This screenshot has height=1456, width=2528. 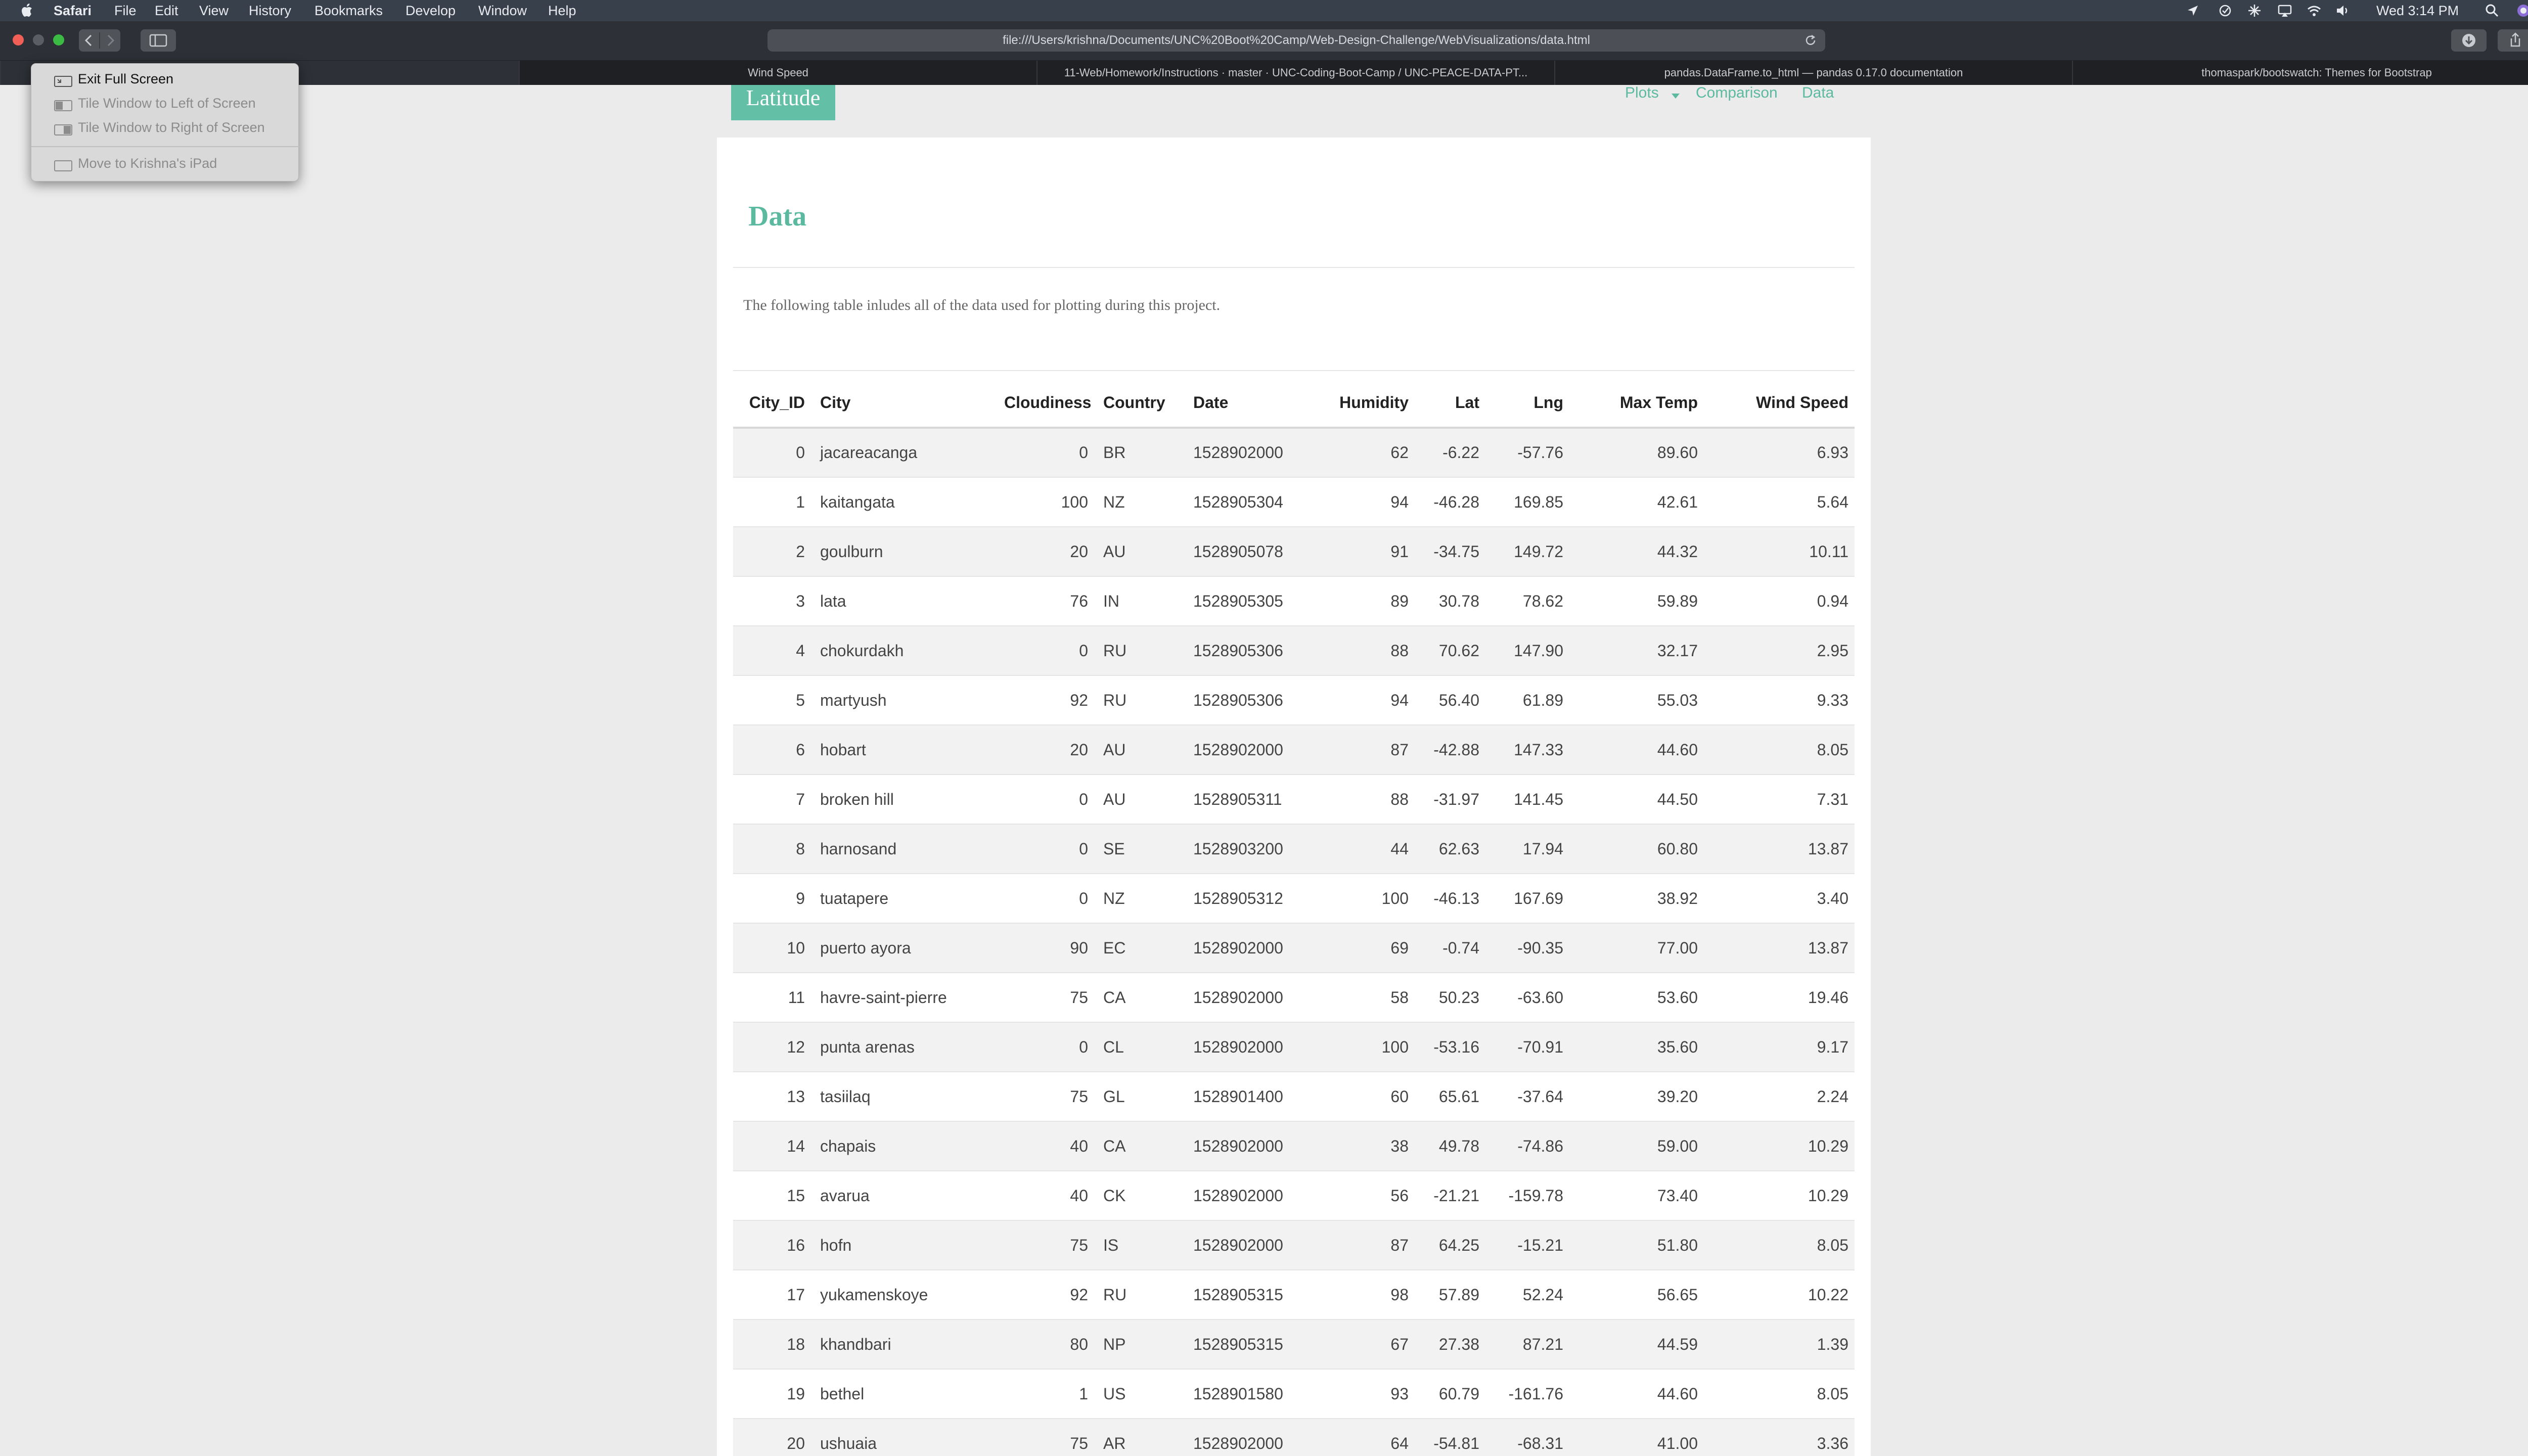 What do you see at coordinates (1139, 1245) in the screenshot?
I see `cell-country: IS` at bounding box center [1139, 1245].